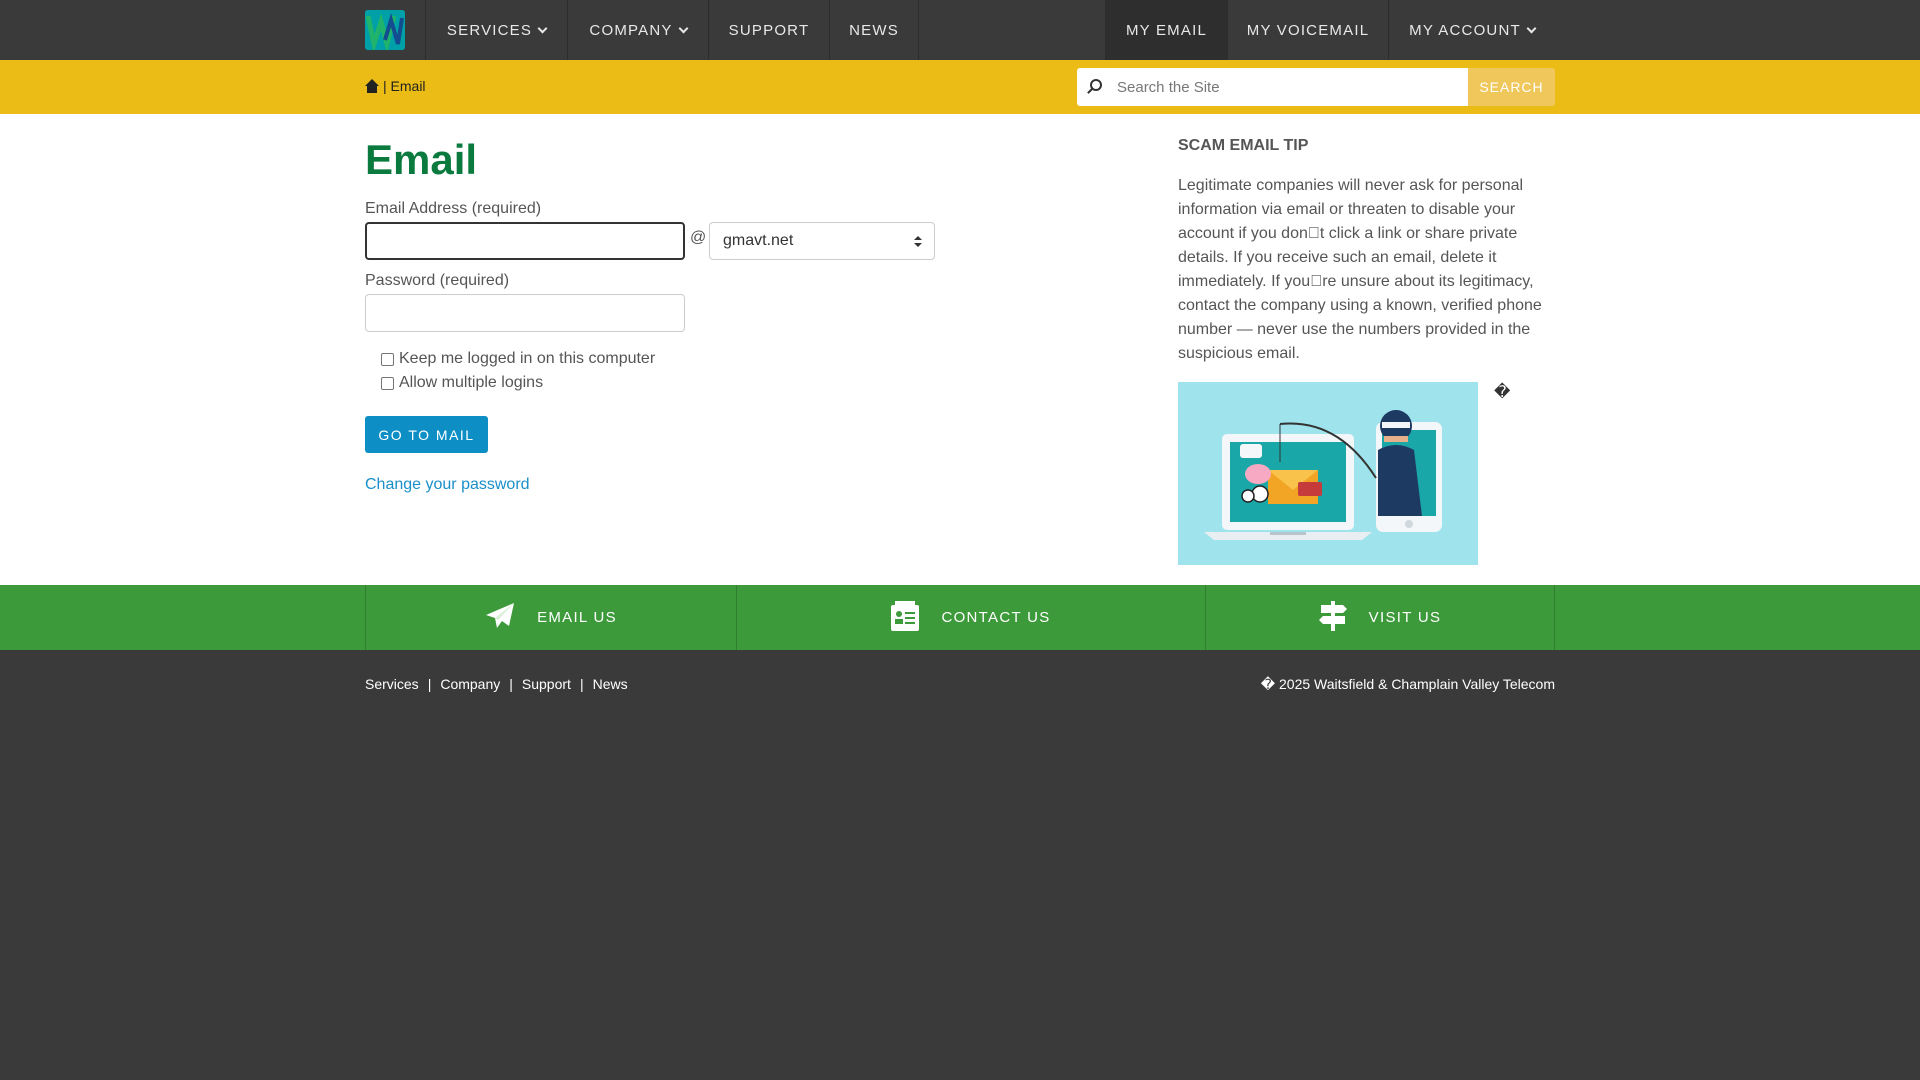 This screenshot has height=1080, width=1920. I want to click on breadcrumb: | Email, so click(395, 86).